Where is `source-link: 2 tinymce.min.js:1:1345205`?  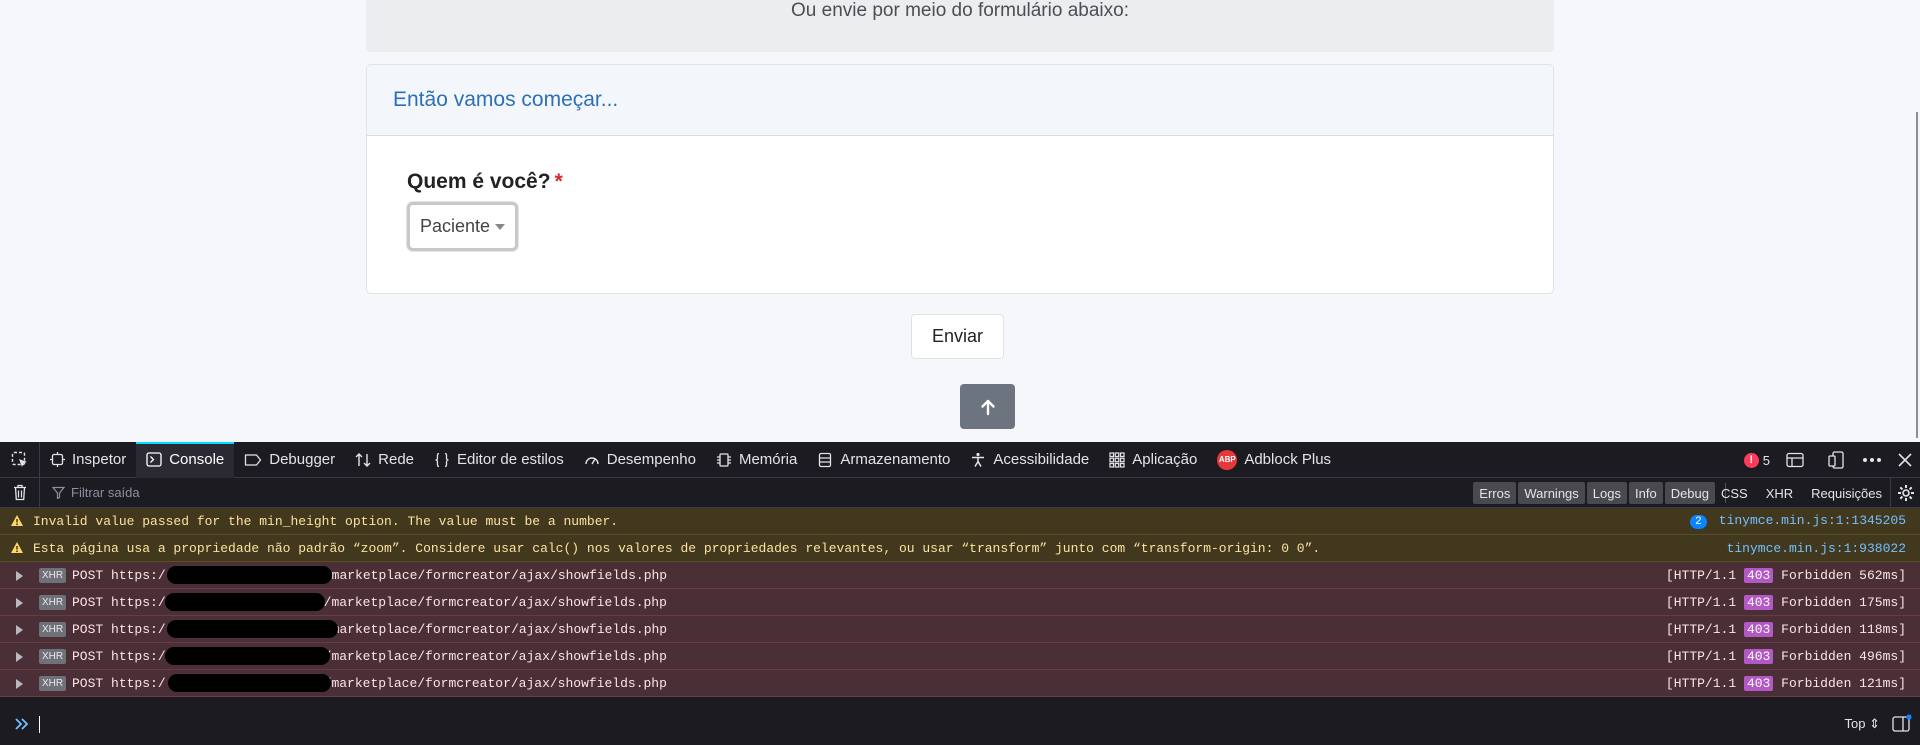
source-link: 2 tinymce.min.js:1:1345205 is located at coordinates (1798, 521).